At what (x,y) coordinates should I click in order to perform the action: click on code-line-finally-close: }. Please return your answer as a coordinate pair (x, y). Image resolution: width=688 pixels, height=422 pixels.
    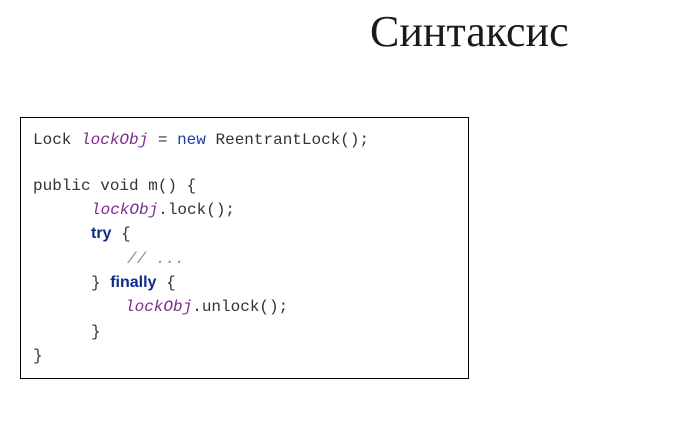
    Looking at the image, I should click on (96, 332).